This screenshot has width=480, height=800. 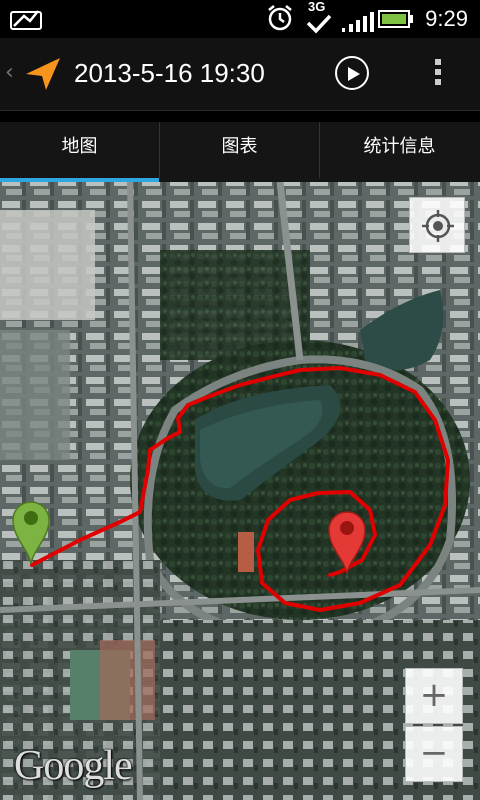 What do you see at coordinates (320, 17) in the screenshot?
I see `network-3g-icon: 3G` at bounding box center [320, 17].